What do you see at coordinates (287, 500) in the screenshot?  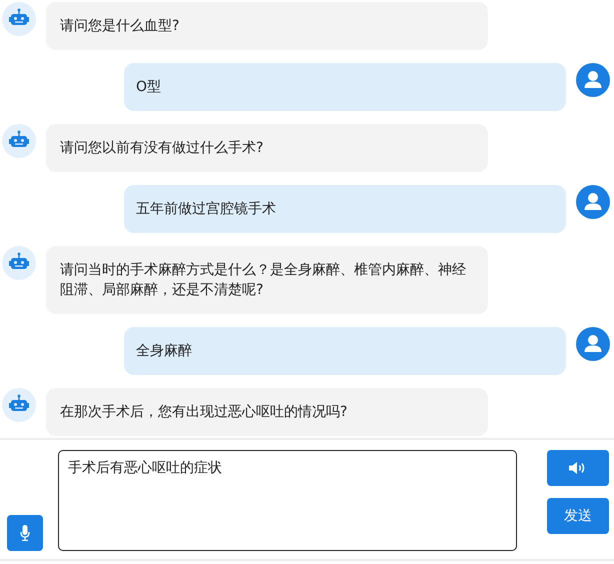 I see `message-input-field: 手术后有恶心呕吐的症状` at bounding box center [287, 500].